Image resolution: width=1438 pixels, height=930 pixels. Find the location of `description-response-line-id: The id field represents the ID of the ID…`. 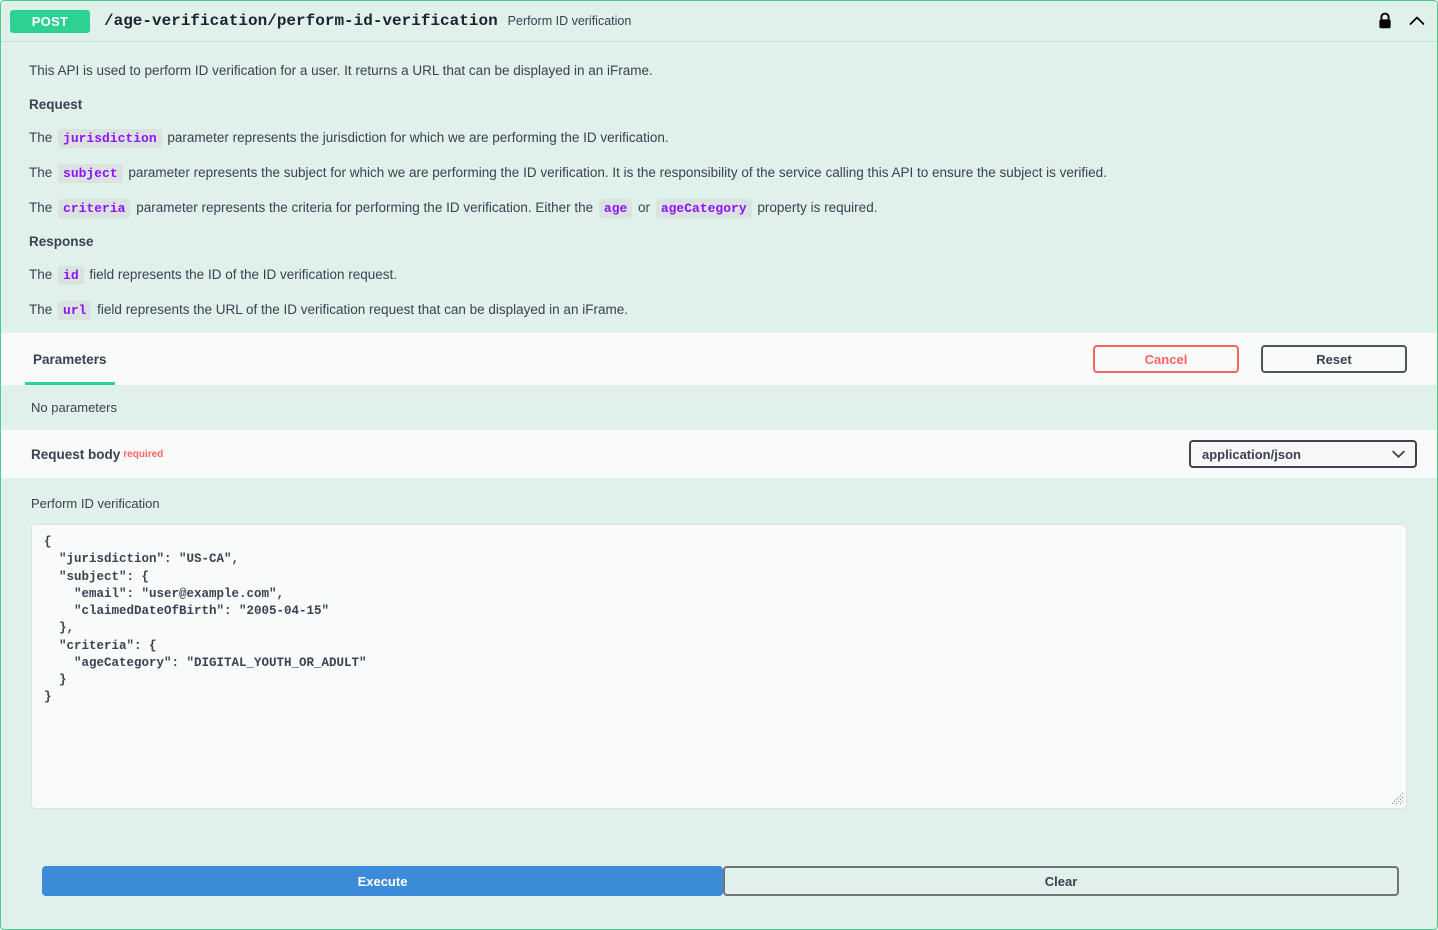

description-response-line-id: The id field represents the ID of the ID… is located at coordinates (719, 276).